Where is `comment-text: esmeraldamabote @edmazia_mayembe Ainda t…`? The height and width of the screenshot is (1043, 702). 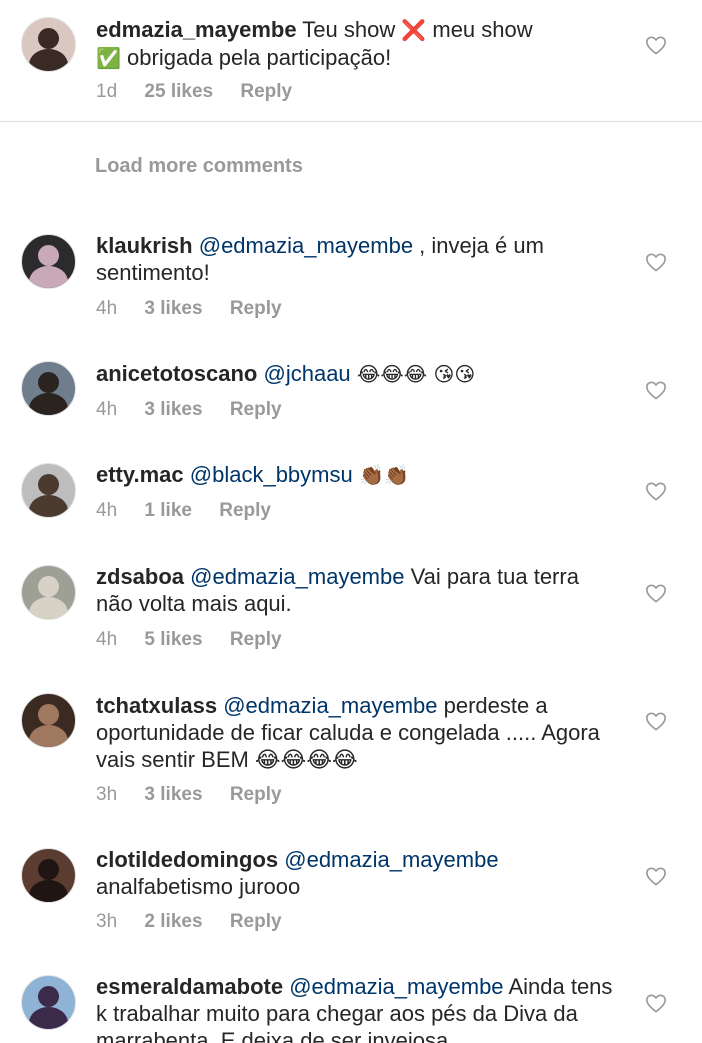
comment-text: esmeraldamabote @edmazia_mayembe Ainda t… is located at coordinates (358, 1008).